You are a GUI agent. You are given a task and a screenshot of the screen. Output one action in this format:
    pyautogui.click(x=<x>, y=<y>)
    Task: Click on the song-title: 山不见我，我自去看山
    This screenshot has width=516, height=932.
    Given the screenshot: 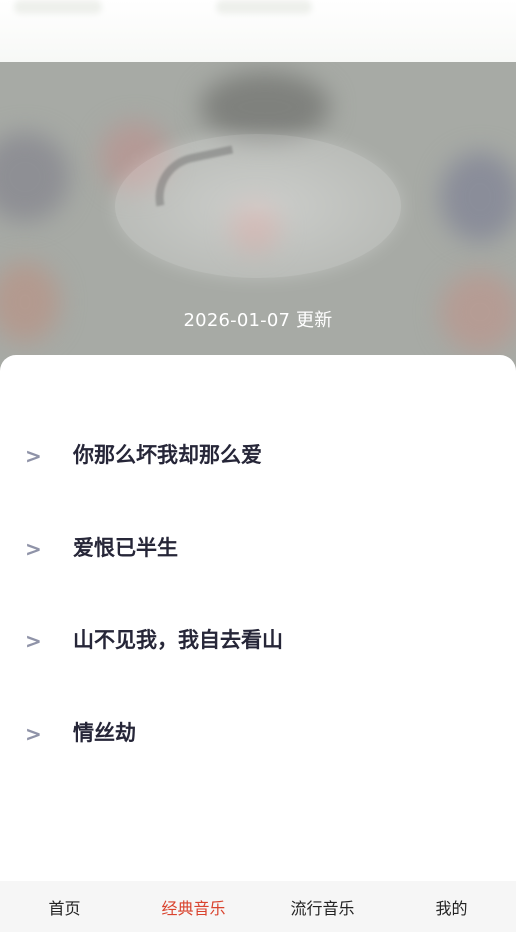 What is the action you would take?
    pyautogui.click(x=178, y=640)
    